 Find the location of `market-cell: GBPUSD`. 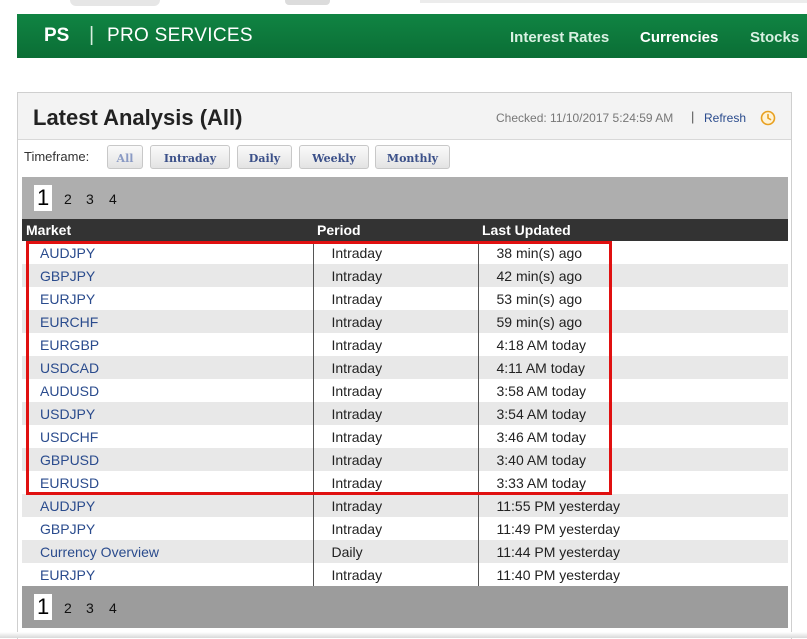

market-cell: GBPUSD is located at coordinates (167, 459).